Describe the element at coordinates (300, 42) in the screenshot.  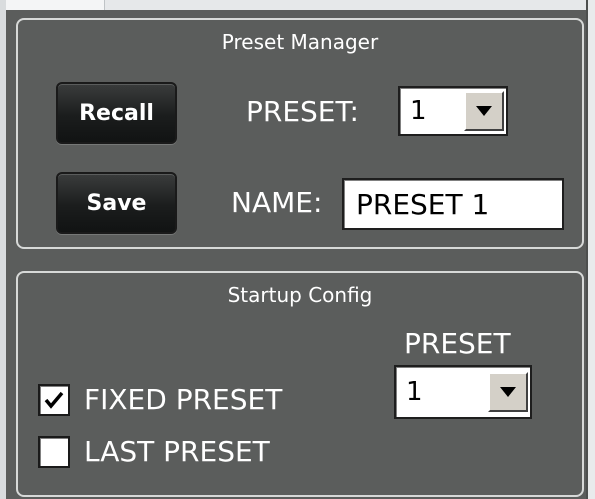
I see `preset-manager-title: Preset Manager` at that location.